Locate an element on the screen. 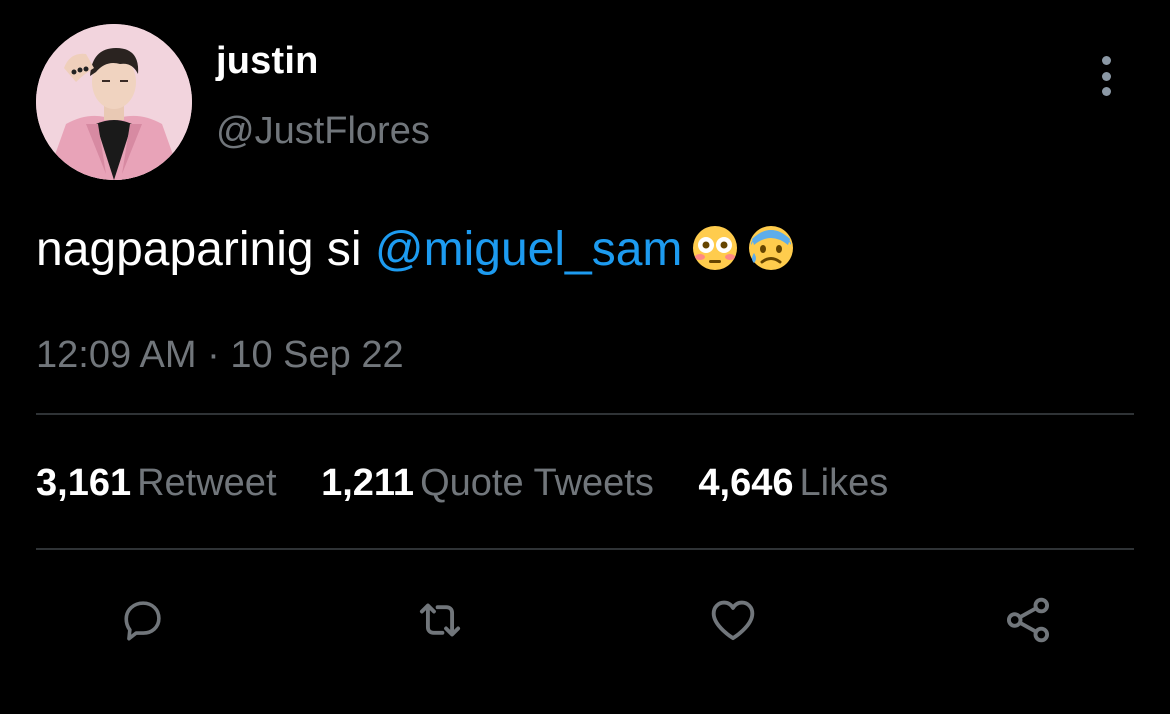  tweet-text-body: nagpaparinig si is located at coordinates (205, 249).